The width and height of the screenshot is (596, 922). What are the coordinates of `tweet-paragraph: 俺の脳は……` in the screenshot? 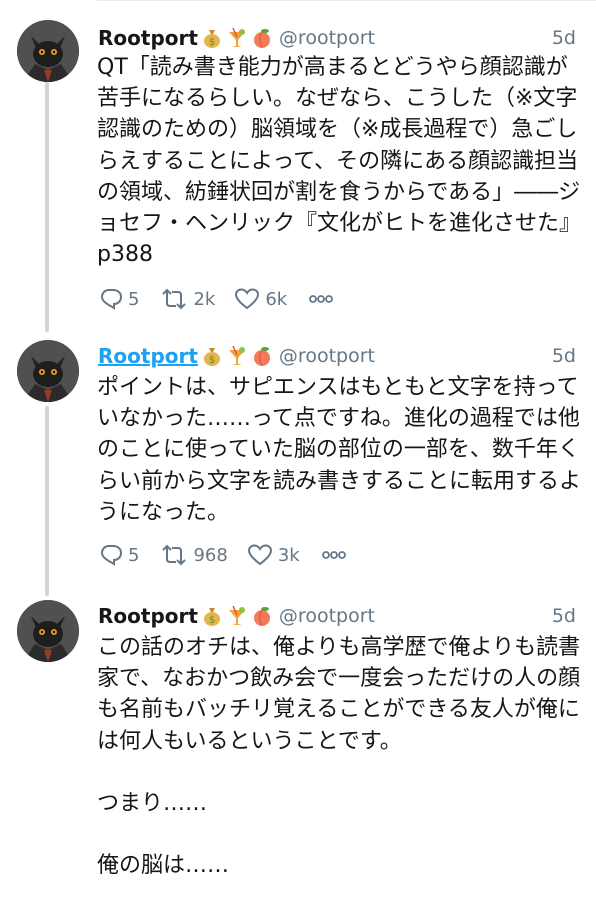 It's located at (163, 866).